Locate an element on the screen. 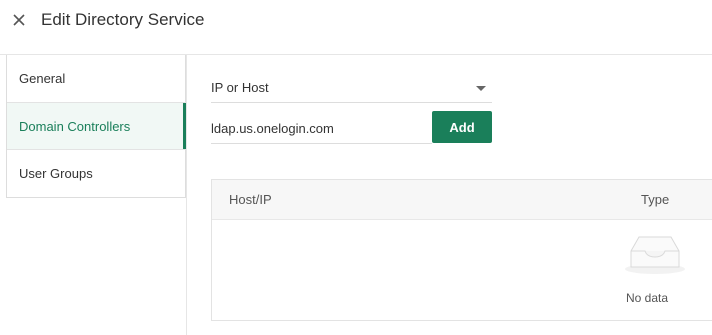  sidebar-item-general: General is located at coordinates (96, 79).